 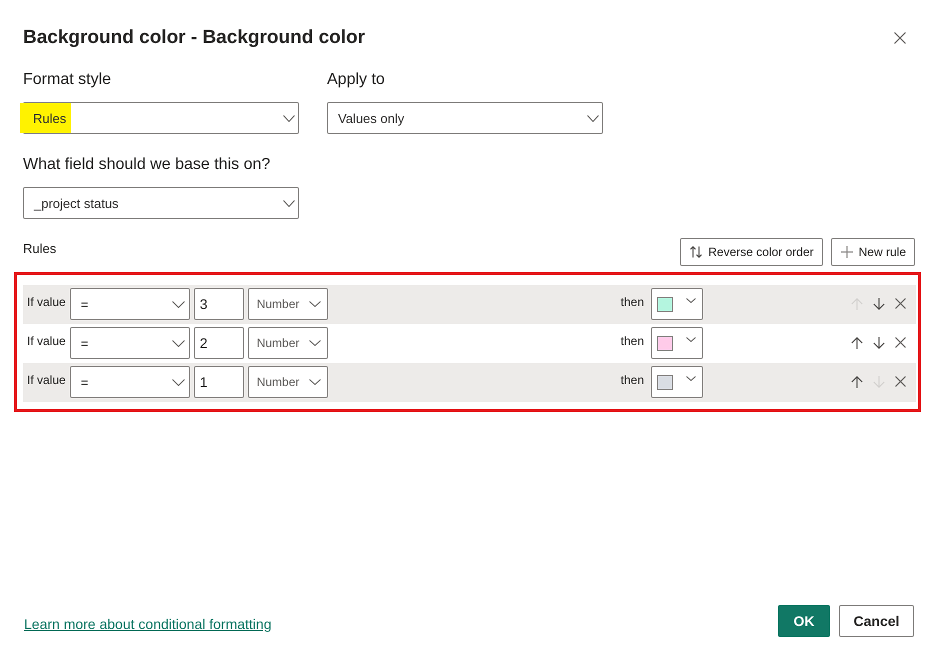 What do you see at coordinates (39, 249) in the screenshot?
I see `section-label: Rules` at bounding box center [39, 249].